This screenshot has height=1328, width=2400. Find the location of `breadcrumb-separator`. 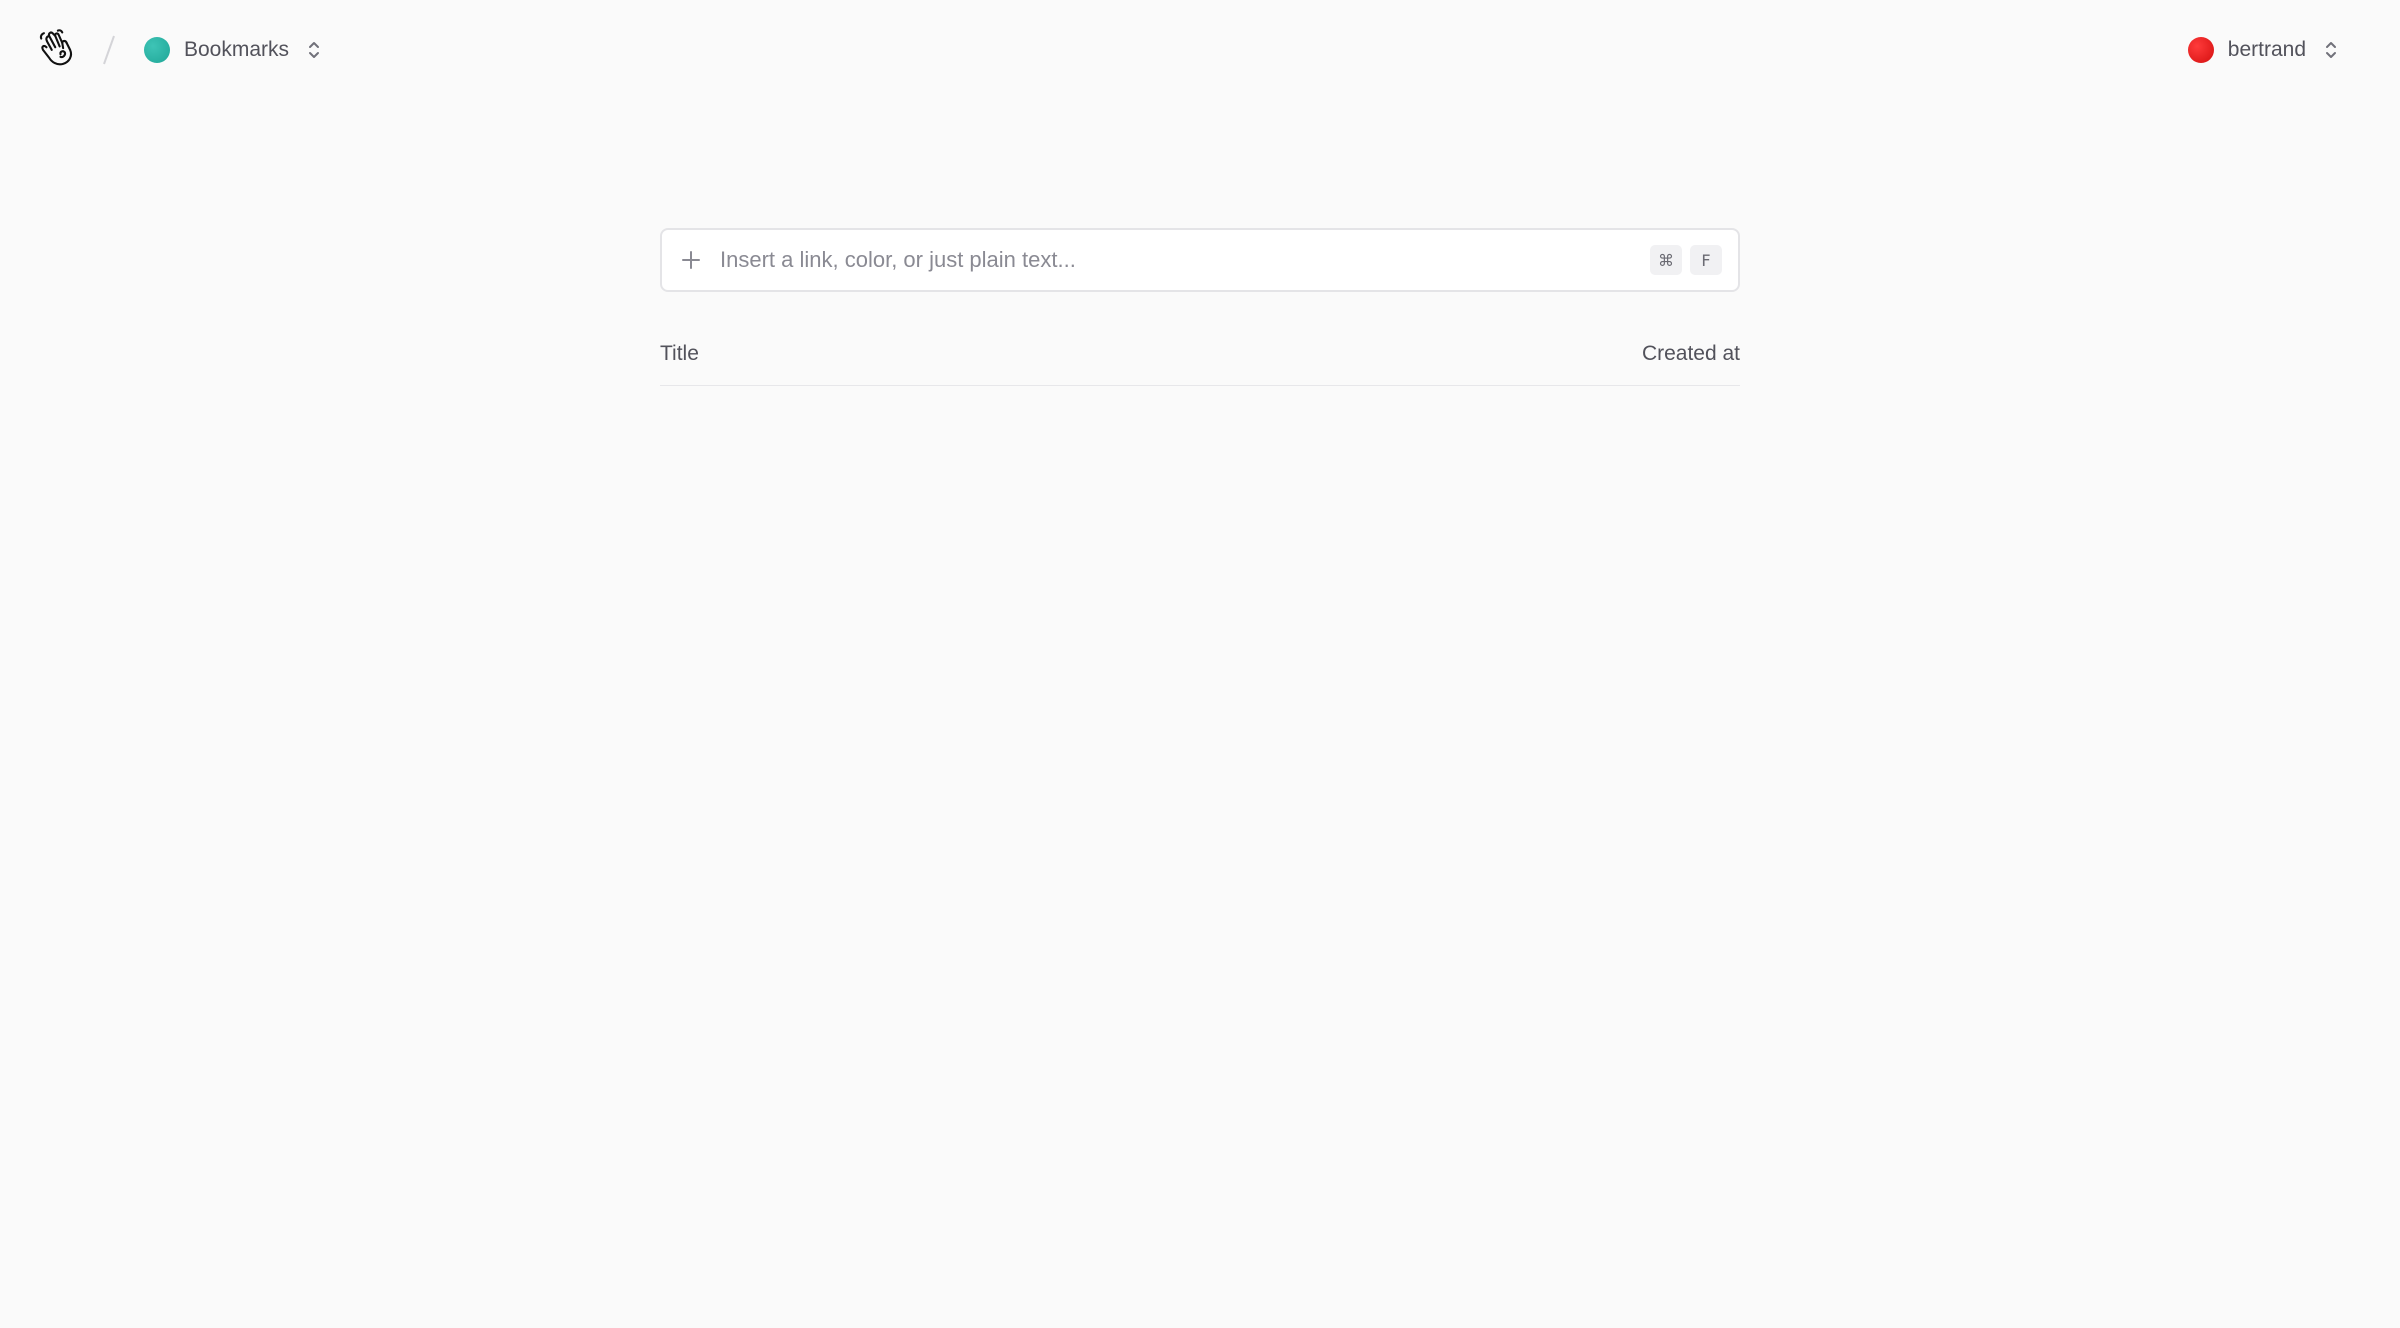

breadcrumb-separator is located at coordinates (109, 50).